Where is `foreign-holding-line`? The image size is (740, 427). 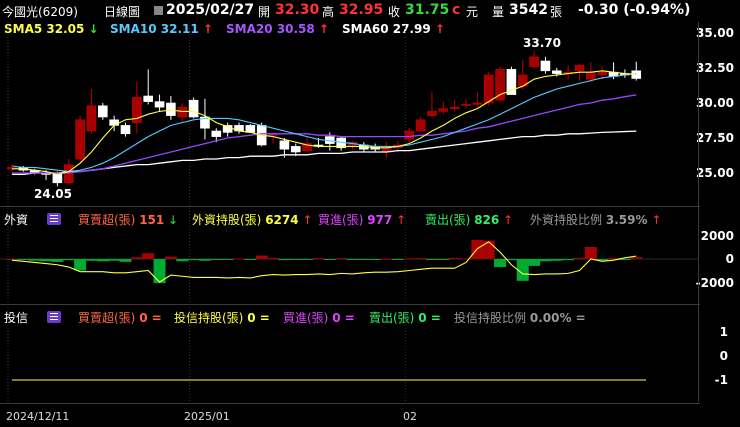
foreign-holding-line is located at coordinates (324, 262).